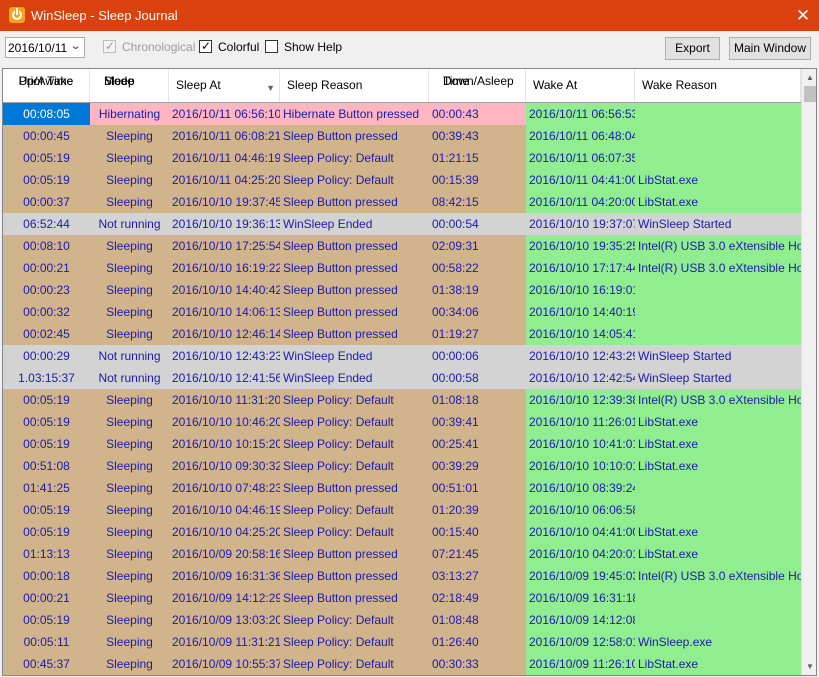  What do you see at coordinates (477, 202) in the screenshot?
I see `time-down-cell: 08:42:15` at bounding box center [477, 202].